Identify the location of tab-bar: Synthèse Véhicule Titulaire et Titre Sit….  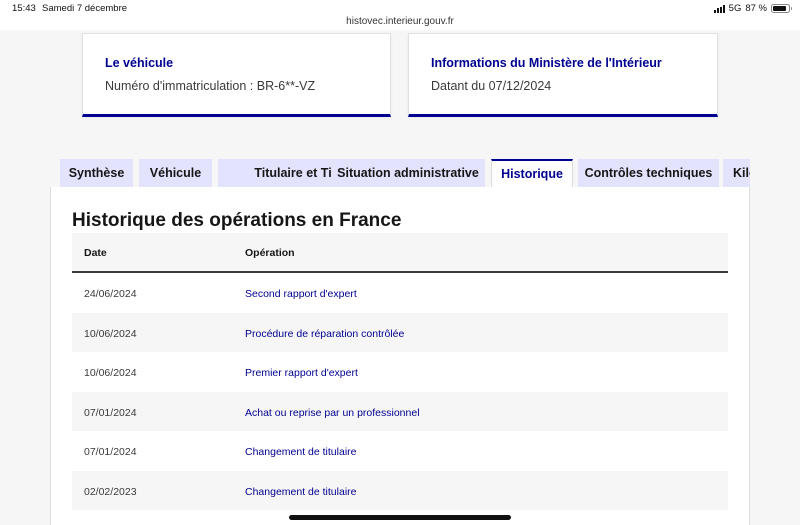
(405, 173).